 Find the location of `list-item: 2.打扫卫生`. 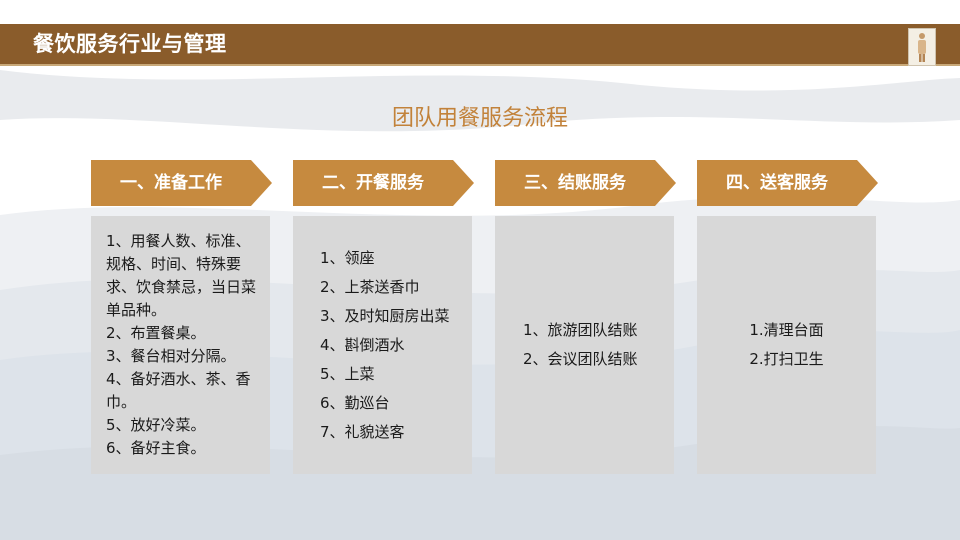

list-item: 2.打扫卫生 is located at coordinates (786, 359).